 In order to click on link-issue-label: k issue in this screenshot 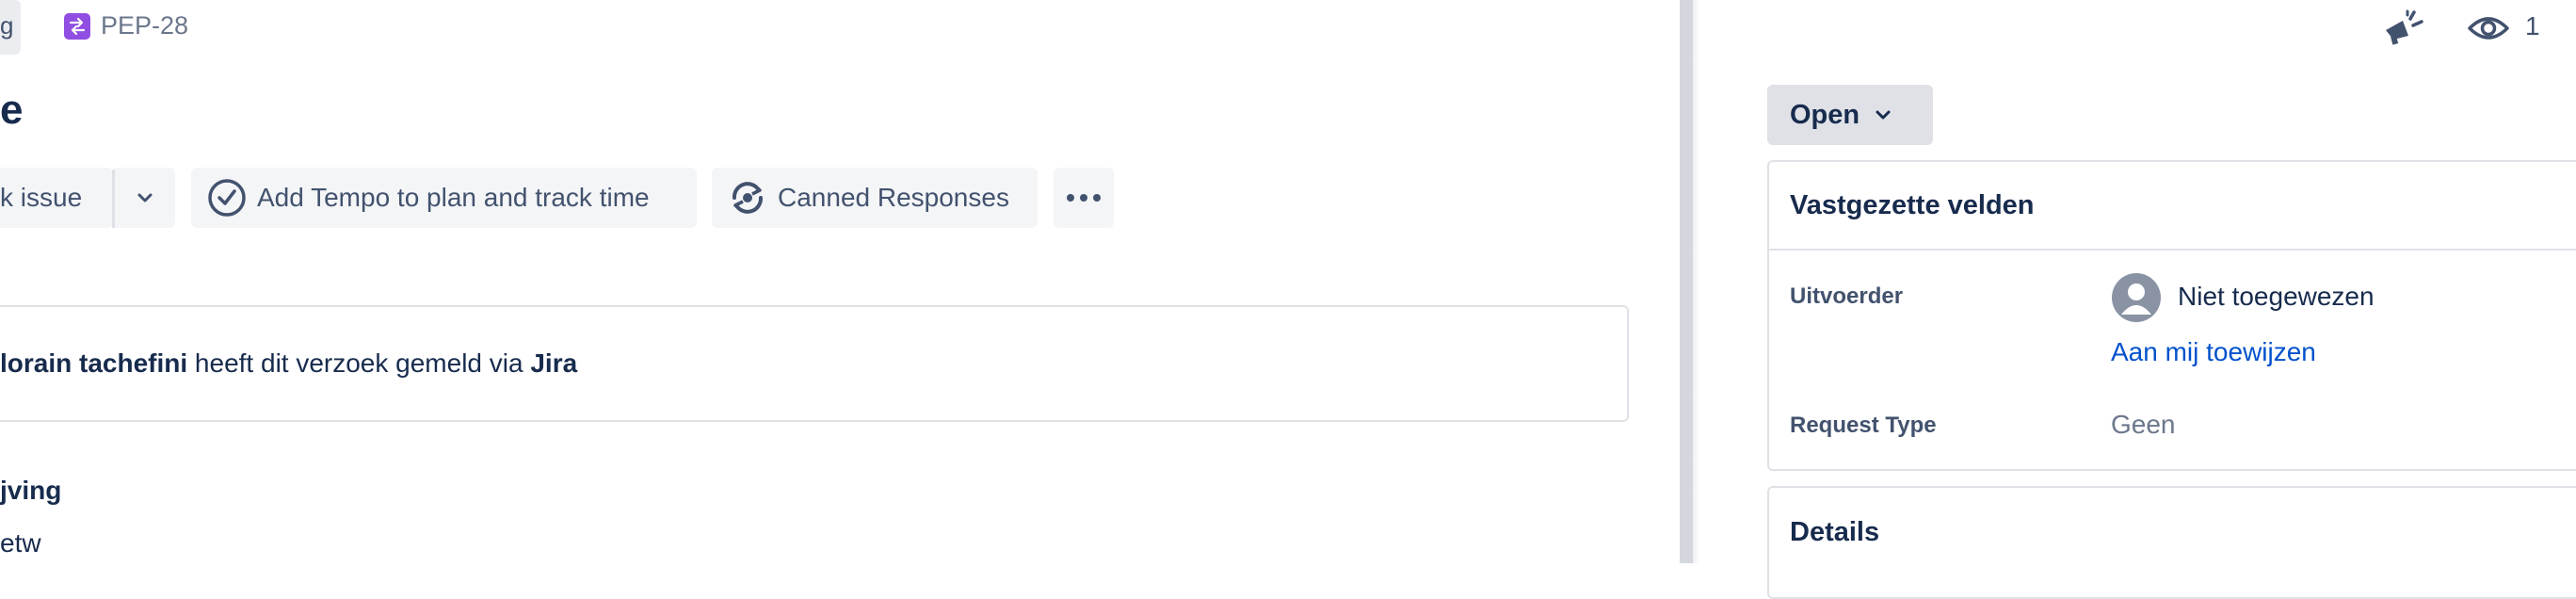, I will do `click(41, 197)`.